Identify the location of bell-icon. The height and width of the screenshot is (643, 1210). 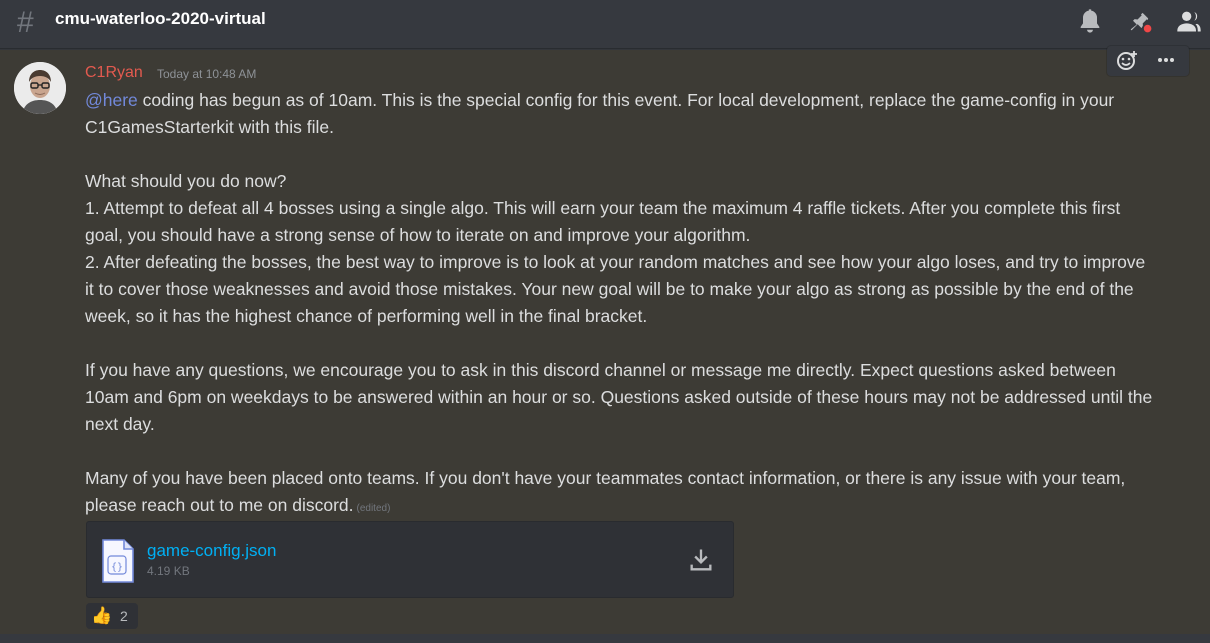
(1090, 21).